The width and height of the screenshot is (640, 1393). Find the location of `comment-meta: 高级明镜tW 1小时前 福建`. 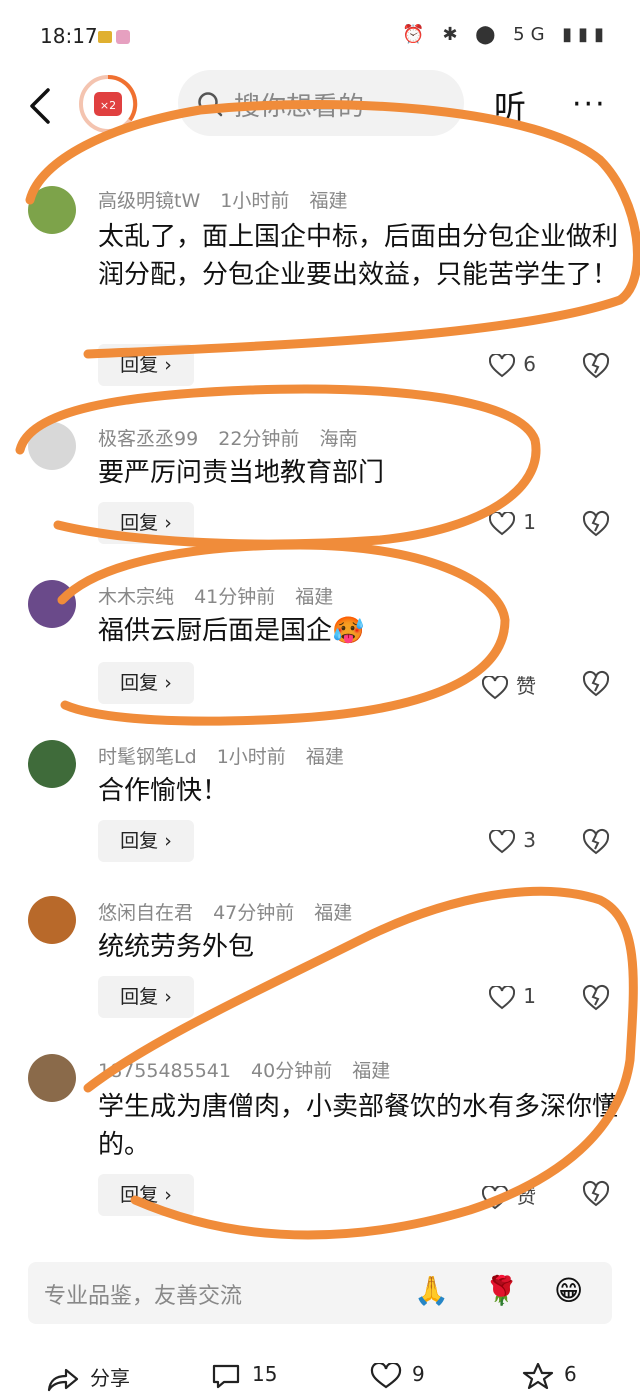

comment-meta: 高级明镜tW 1小时前 福建 is located at coordinates (229, 199).